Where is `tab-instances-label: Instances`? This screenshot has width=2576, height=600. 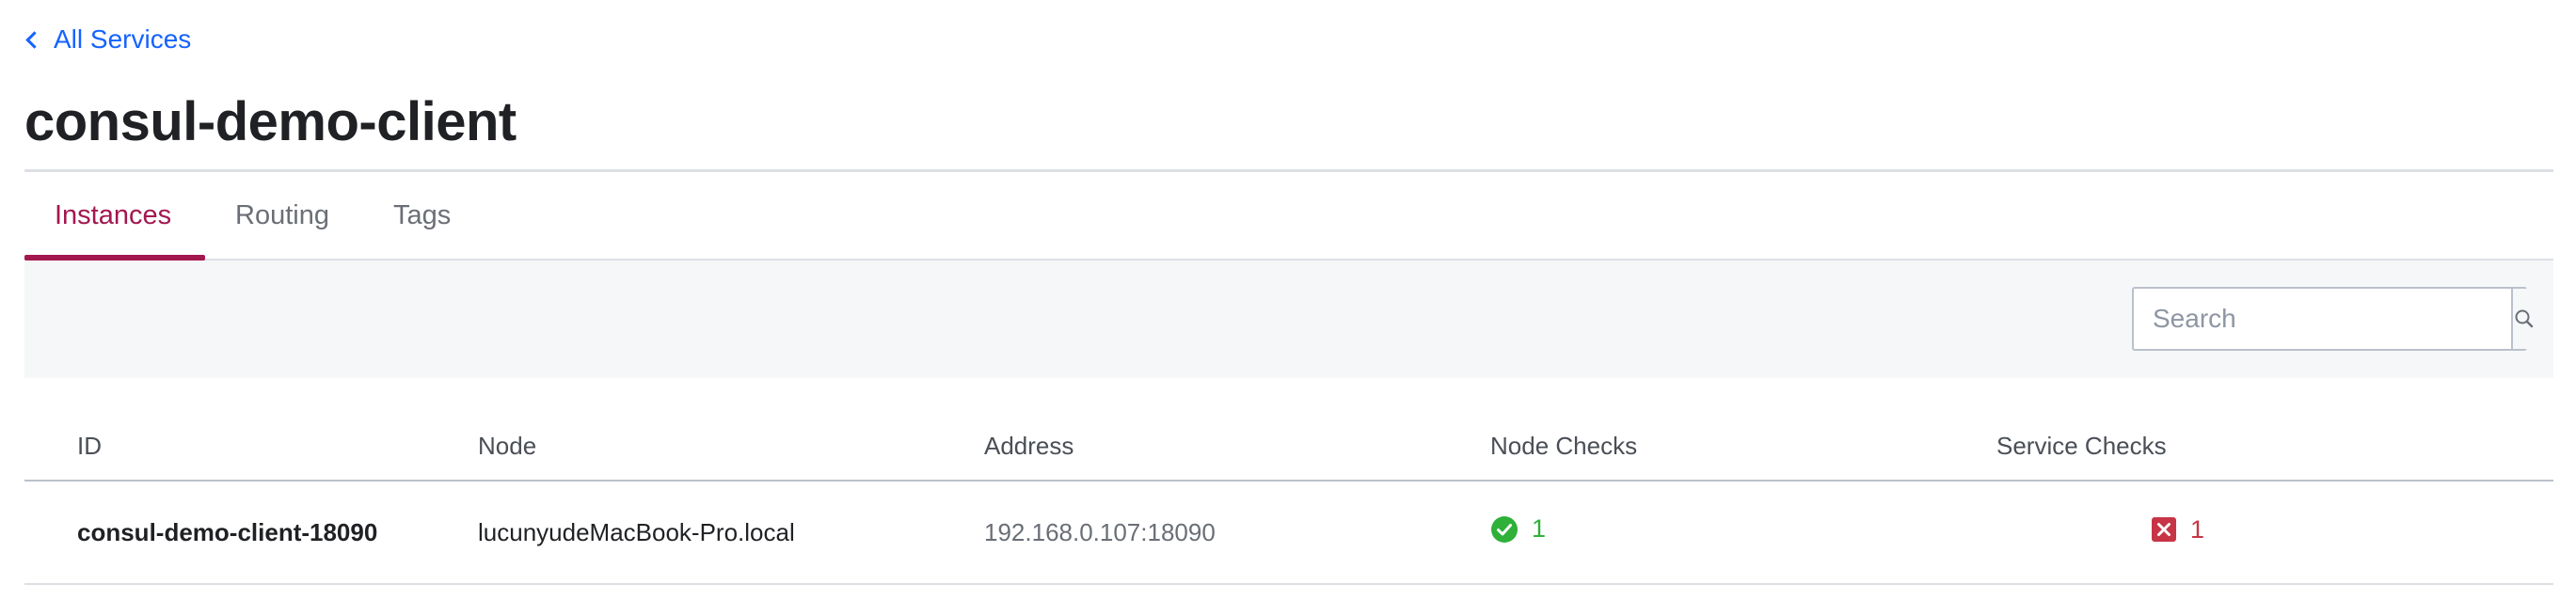
tab-instances-label: Instances is located at coordinates (114, 214).